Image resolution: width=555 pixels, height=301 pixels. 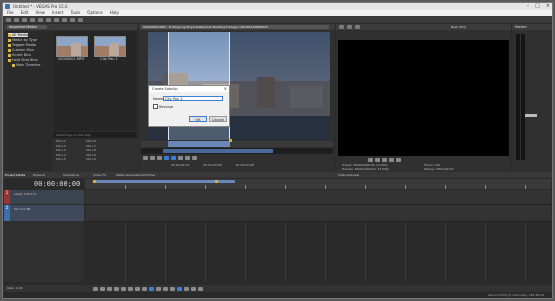 What do you see at coordinates (80, 19) in the screenshot?
I see `selection-tool-icon` at bounding box center [80, 19].